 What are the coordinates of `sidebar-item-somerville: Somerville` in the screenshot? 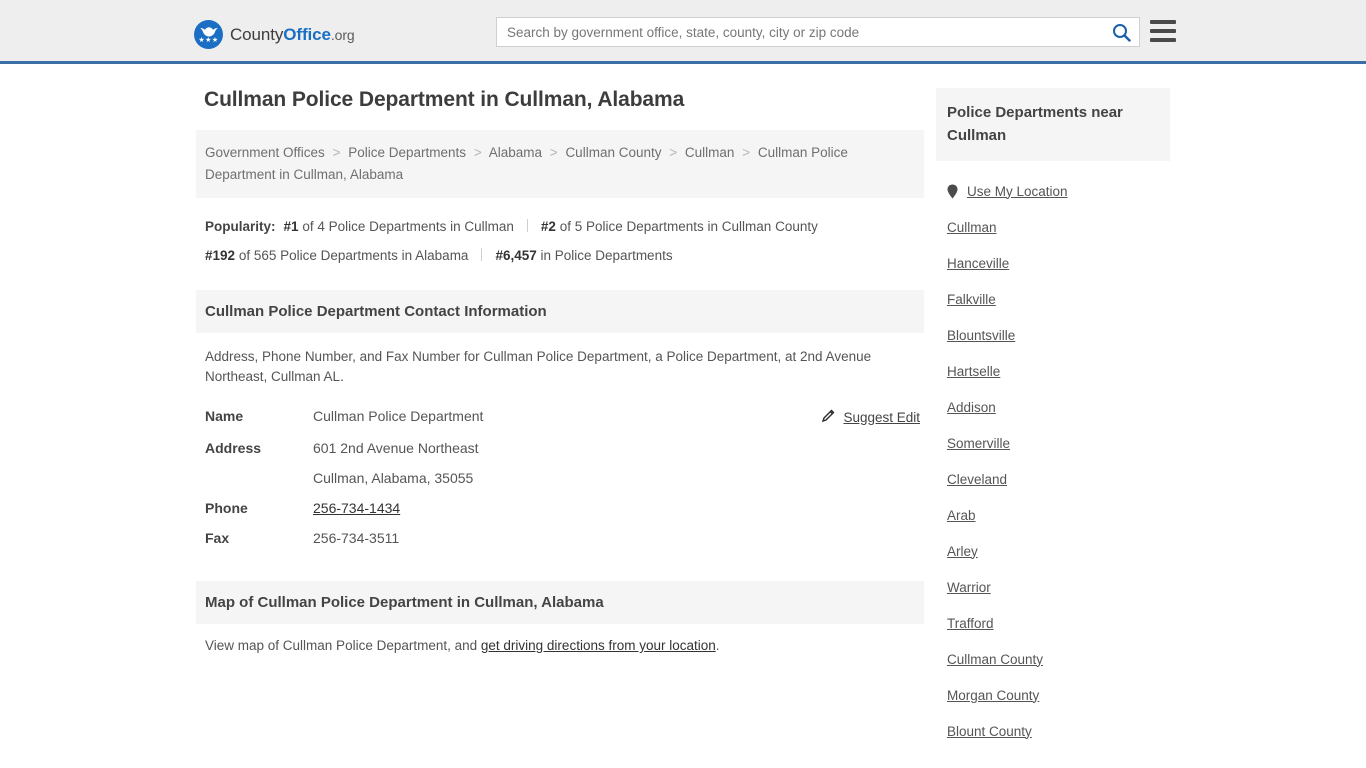 It's located at (1058, 443).